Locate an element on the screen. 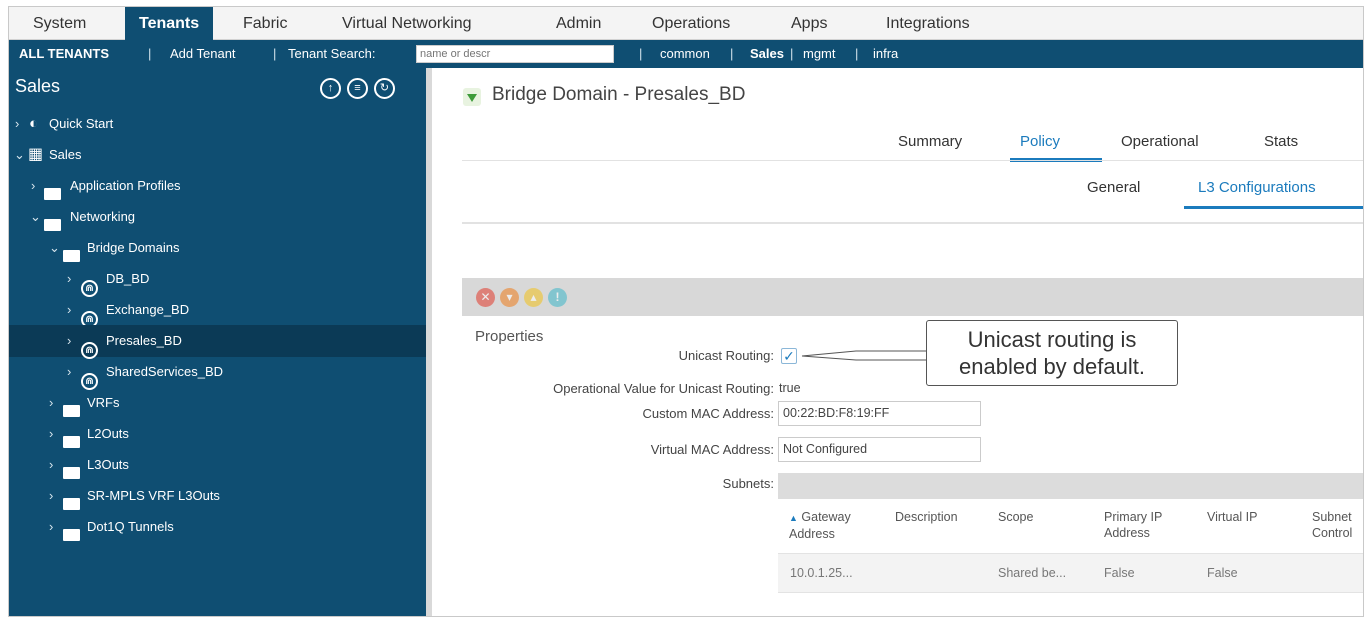 The width and height of the screenshot is (1370, 625). tab-policy: Policy is located at coordinates (1040, 141).